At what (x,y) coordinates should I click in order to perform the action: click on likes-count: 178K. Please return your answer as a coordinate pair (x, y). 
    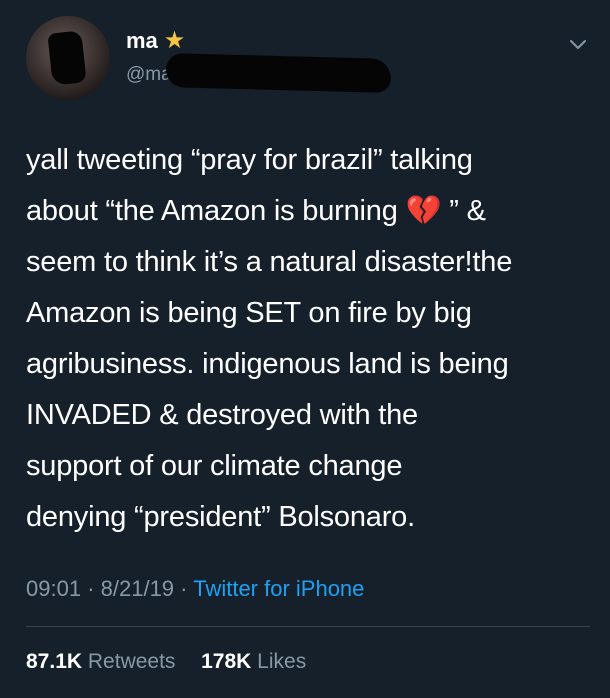
    Looking at the image, I should click on (226, 661).